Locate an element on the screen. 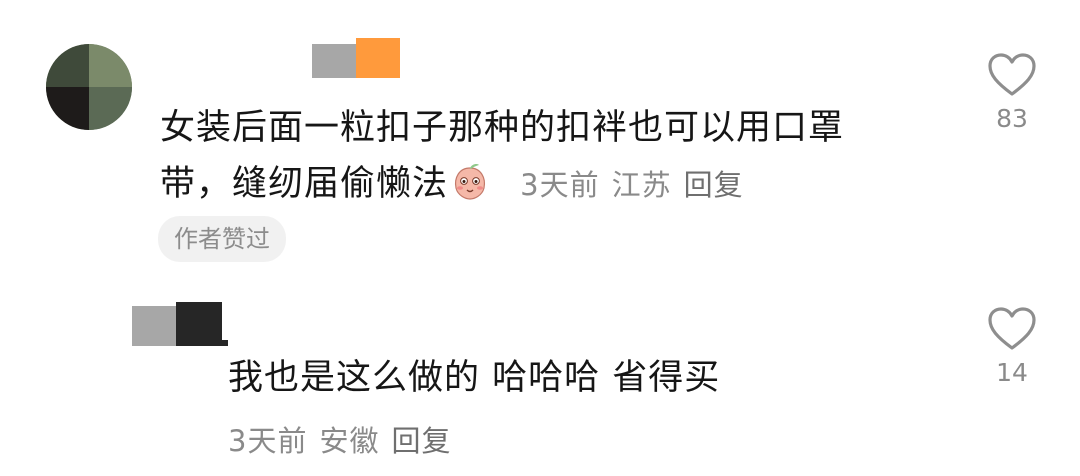 The height and width of the screenshot is (476, 1080). blushing-peach-emoji is located at coordinates (470, 182).